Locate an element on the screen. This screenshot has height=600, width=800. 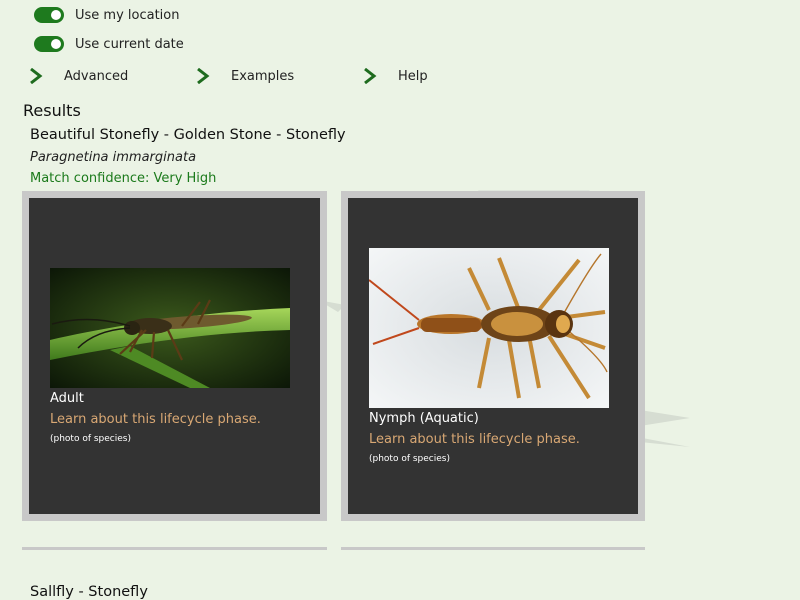
use-location-setting: Use my location is located at coordinates (107, 15).